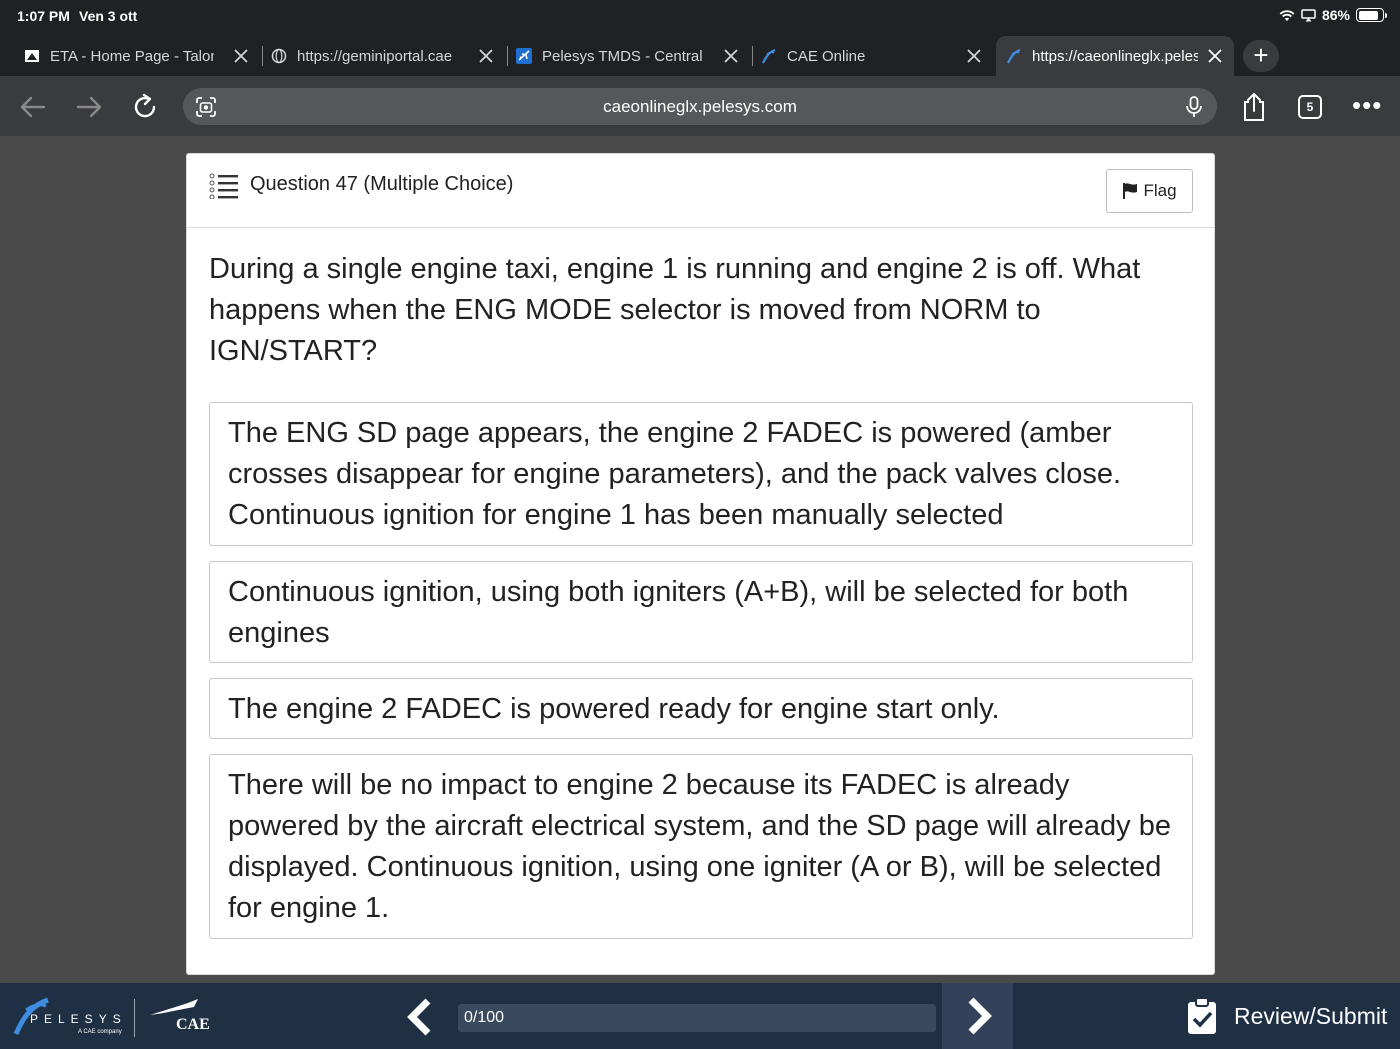 This screenshot has height=1049, width=1400. Describe the element at coordinates (78, 1019) in the screenshot. I see `pelesys-wordmark: PELESYS` at that location.